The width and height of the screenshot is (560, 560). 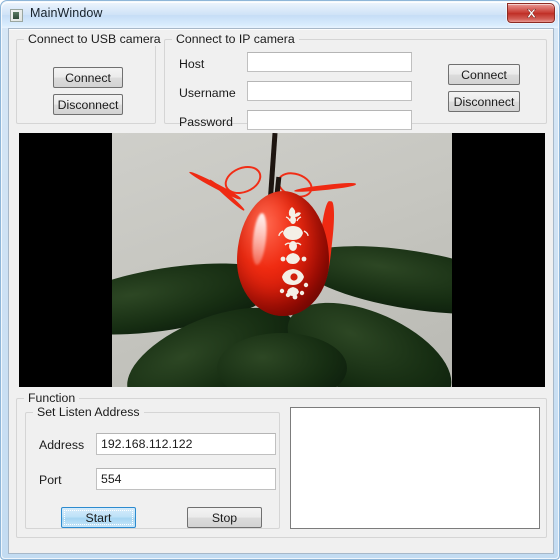 What do you see at coordinates (498, 260) in the screenshot?
I see `letterbox-right` at bounding box center [498, 260].